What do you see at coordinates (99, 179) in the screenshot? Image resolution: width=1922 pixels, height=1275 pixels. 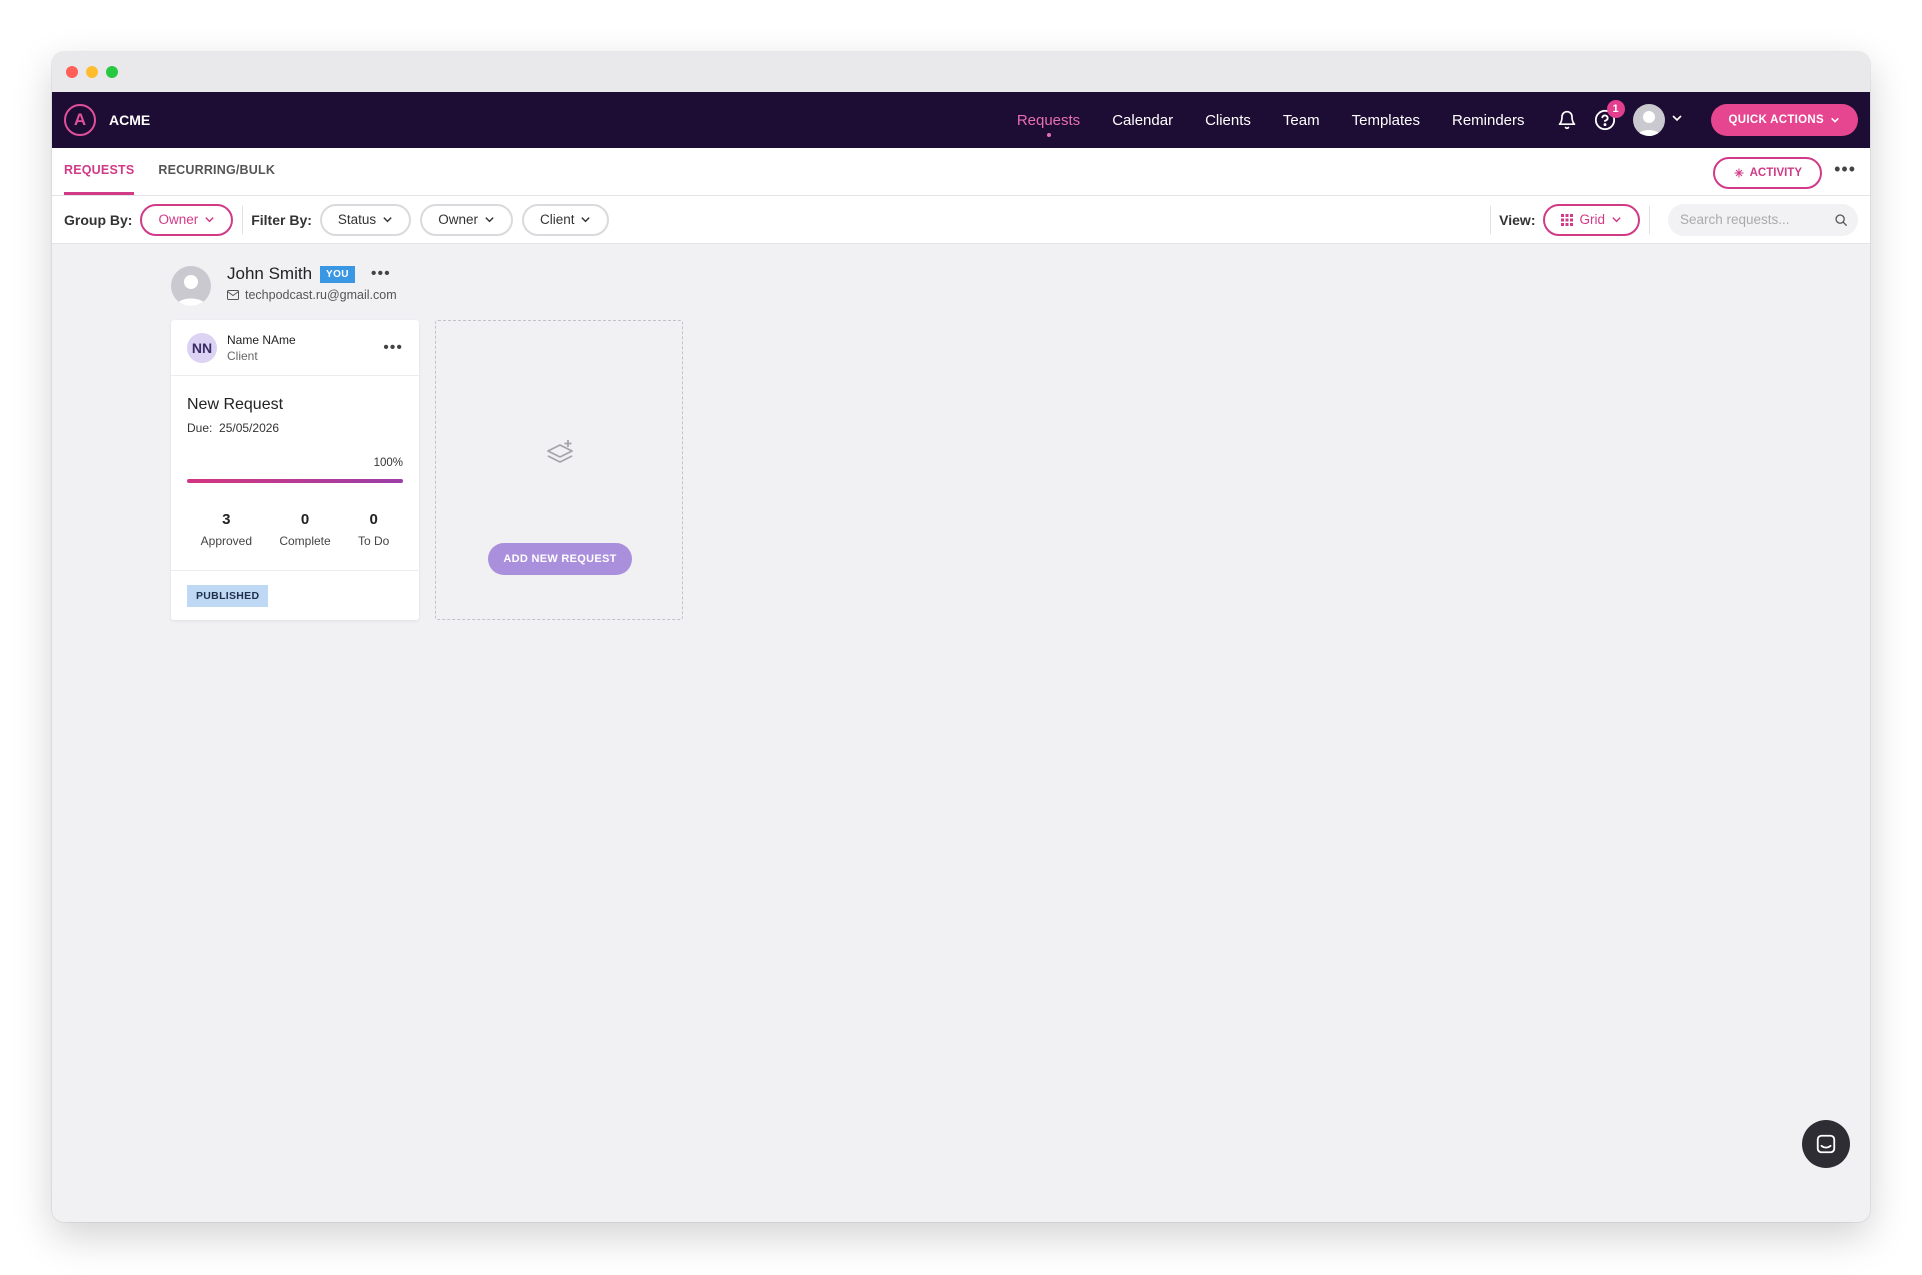 I see `tab-requests: REQUESTS` at bounding box center [99, 179].